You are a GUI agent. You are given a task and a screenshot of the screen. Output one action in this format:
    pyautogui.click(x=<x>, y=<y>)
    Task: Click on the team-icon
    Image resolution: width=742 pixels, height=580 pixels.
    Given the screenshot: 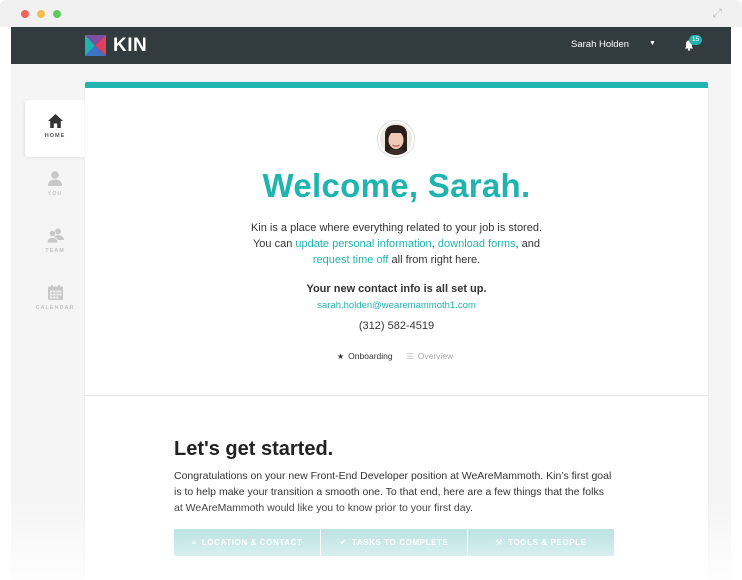 What is the action you would take?
    pyautogui.click(x=55, y=235)
    